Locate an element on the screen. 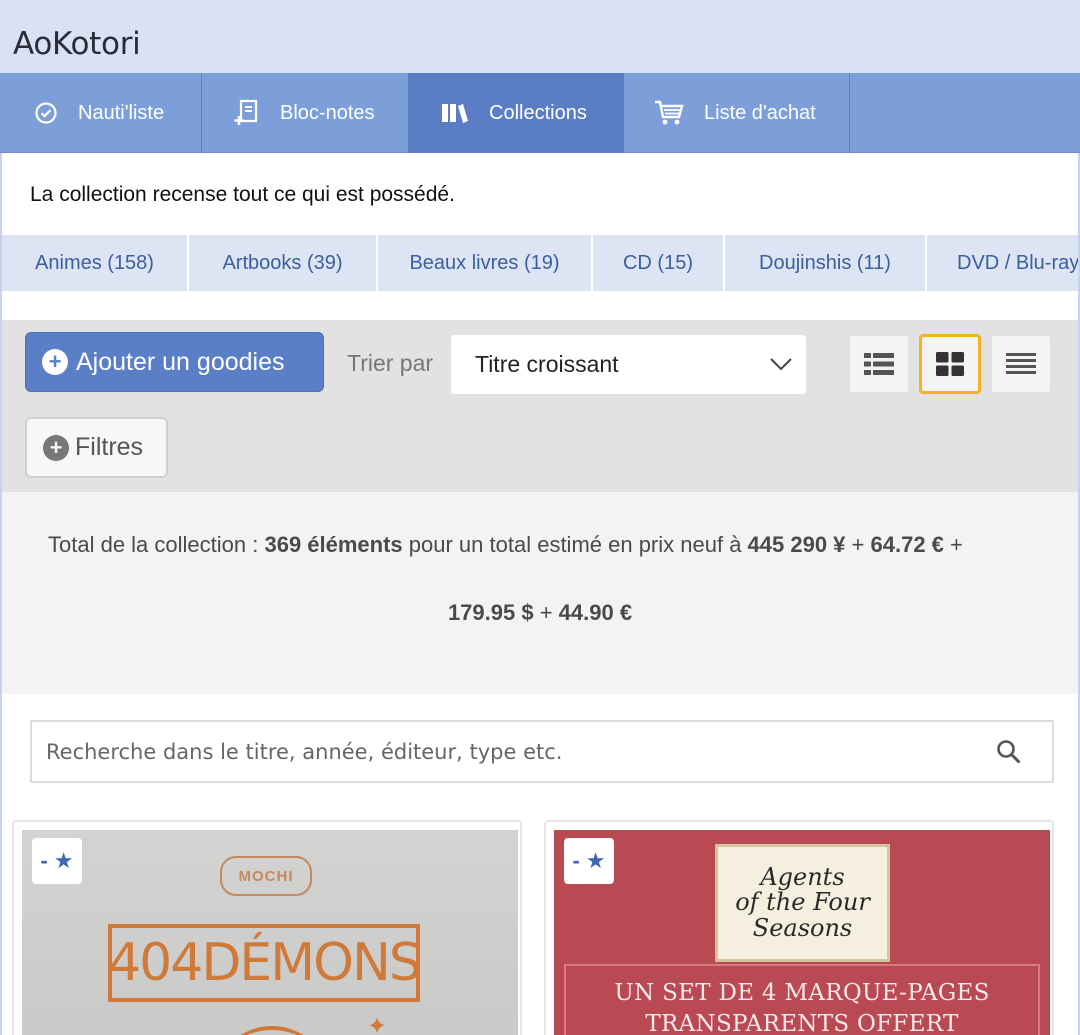 Image resolution: width=1080 pixels, height=1035 pixels. cart-icon is located at coordinates (669, 112).